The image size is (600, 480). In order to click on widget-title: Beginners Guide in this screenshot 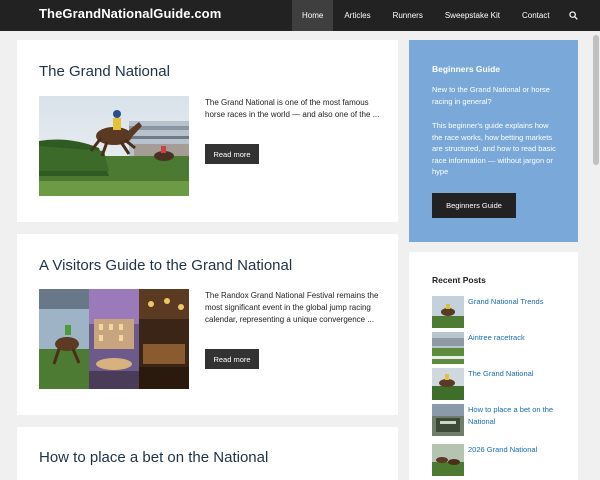, I will do `click(466, 69)`.